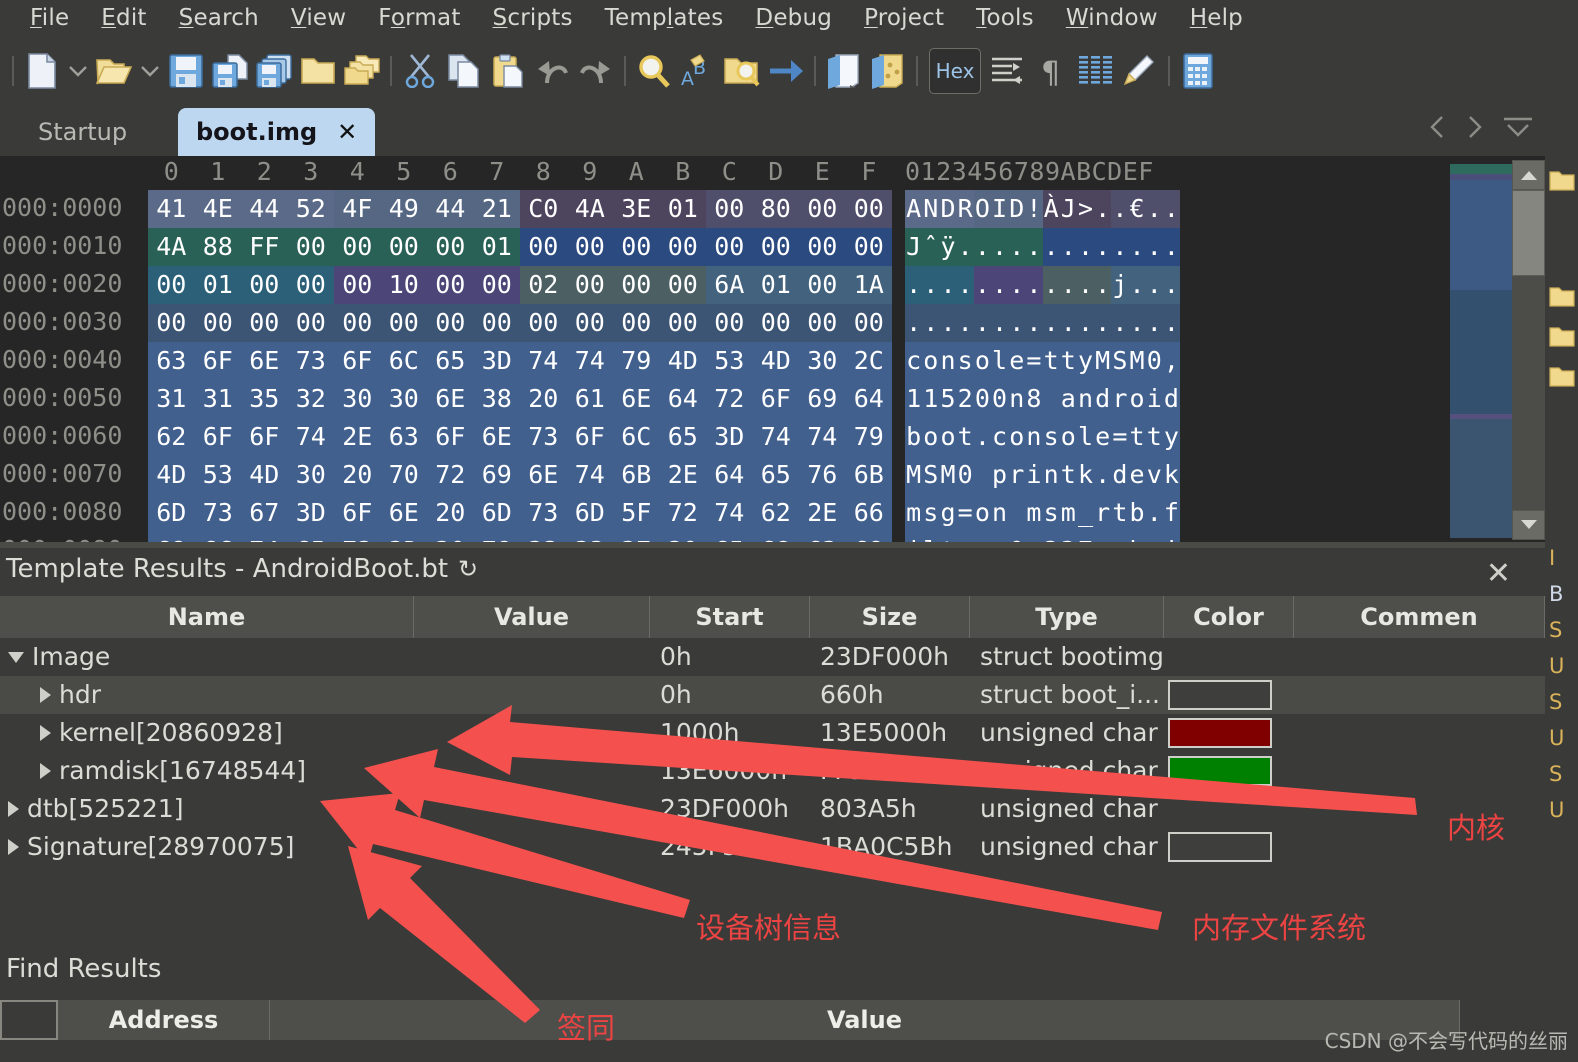 The image size is (1578, 1062). What do you see at coordinates (13, 847) in the screenshot?
I see `chevron-right-icon` at bounding box center [13, 847].